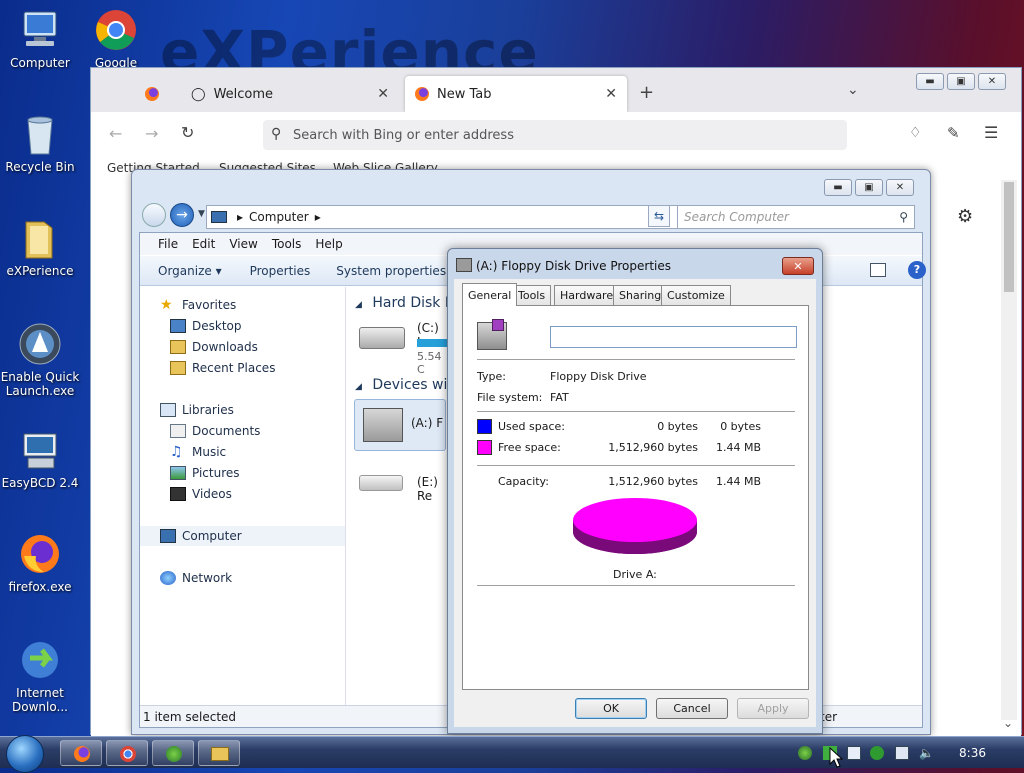  I want to click on search-placeholder: Search Computer, so click(736, 217).